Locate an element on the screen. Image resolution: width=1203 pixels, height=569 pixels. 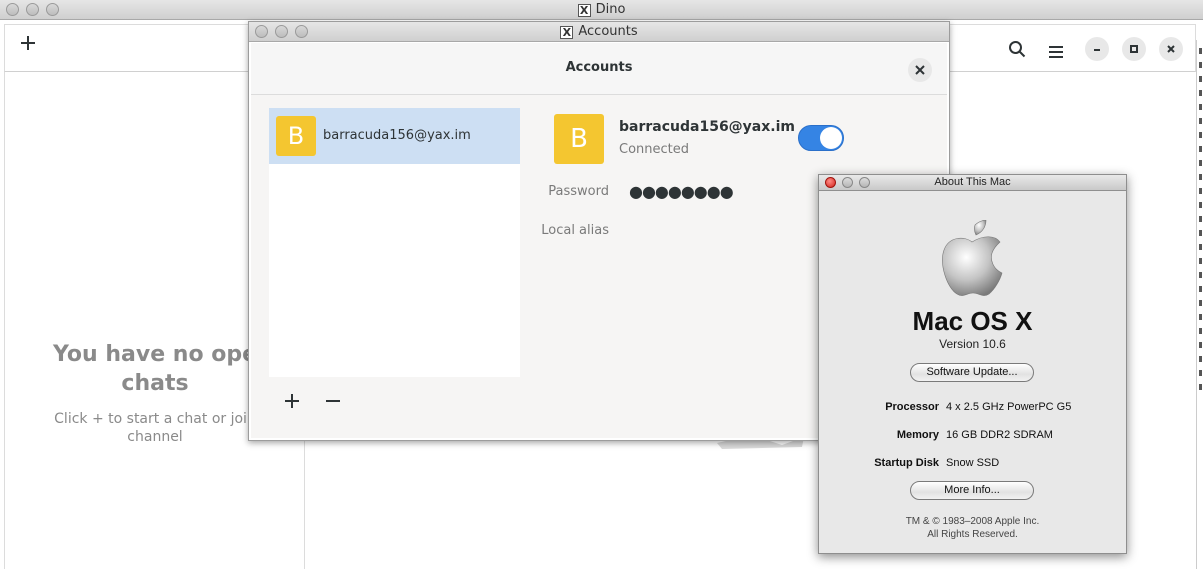
memory-value: 16 GB DDR2 SDRAM is located at coordinates (999, 435).